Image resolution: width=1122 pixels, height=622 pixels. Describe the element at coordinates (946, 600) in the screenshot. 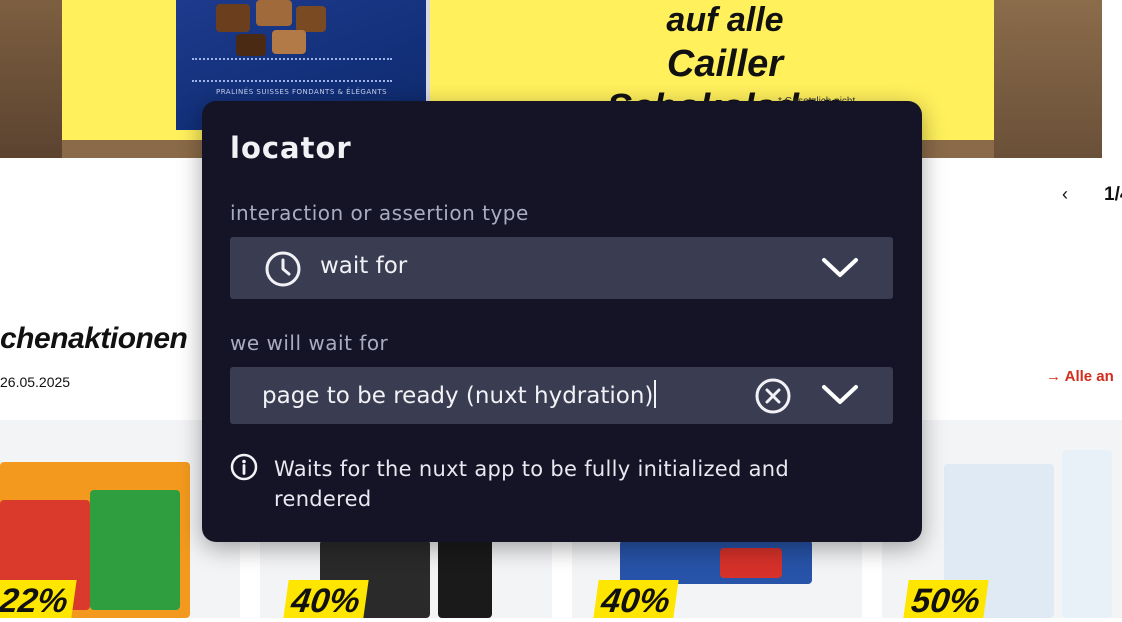

I see `discount-badge: 50%` at that location.